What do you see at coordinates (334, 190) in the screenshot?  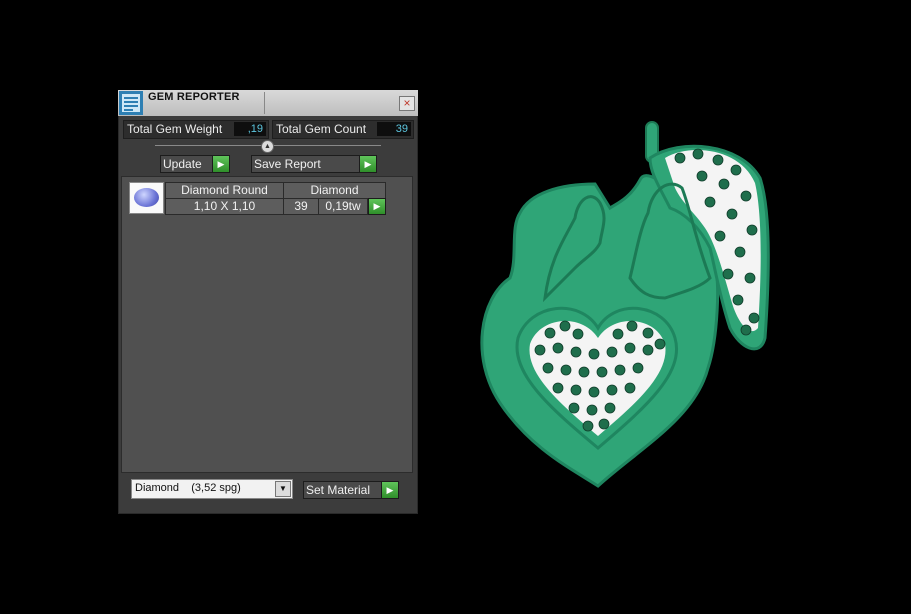 I see `gem-material-header: Diamond` at bounding box center [334, 190].